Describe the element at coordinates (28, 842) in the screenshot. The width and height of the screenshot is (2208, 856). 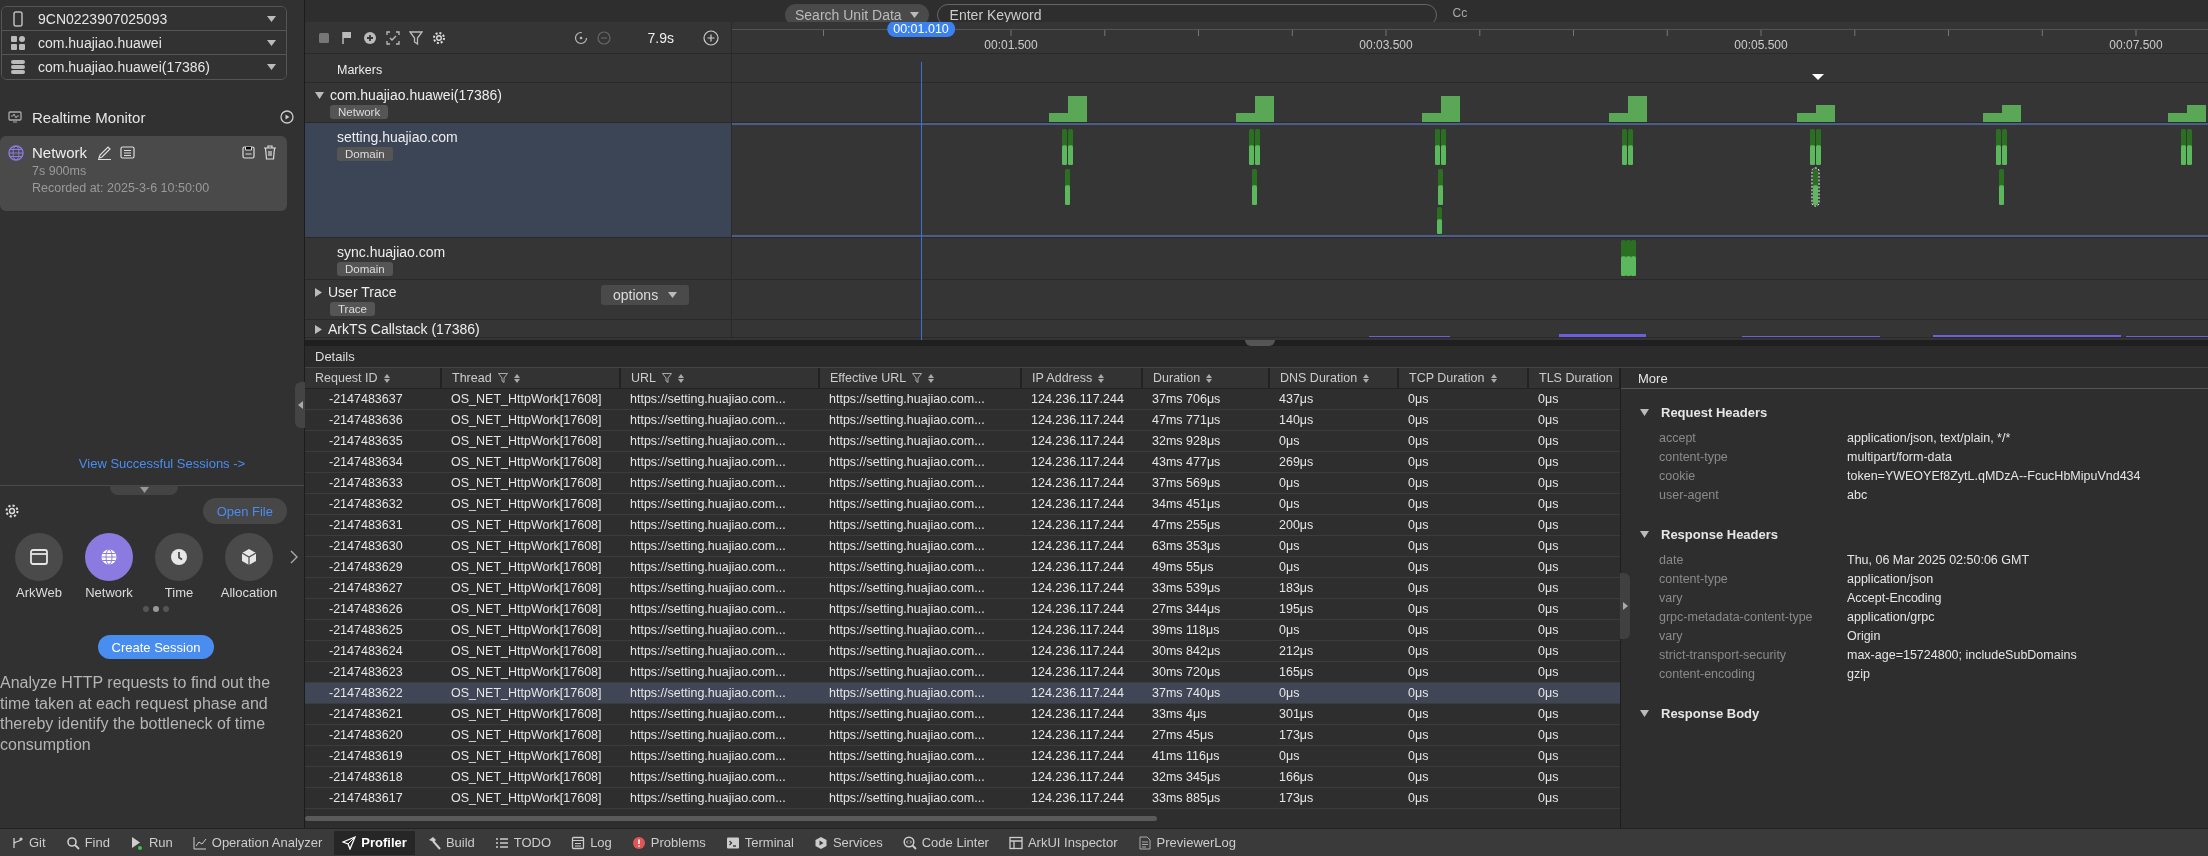
I see `tool-window-tab: Git` at that location.